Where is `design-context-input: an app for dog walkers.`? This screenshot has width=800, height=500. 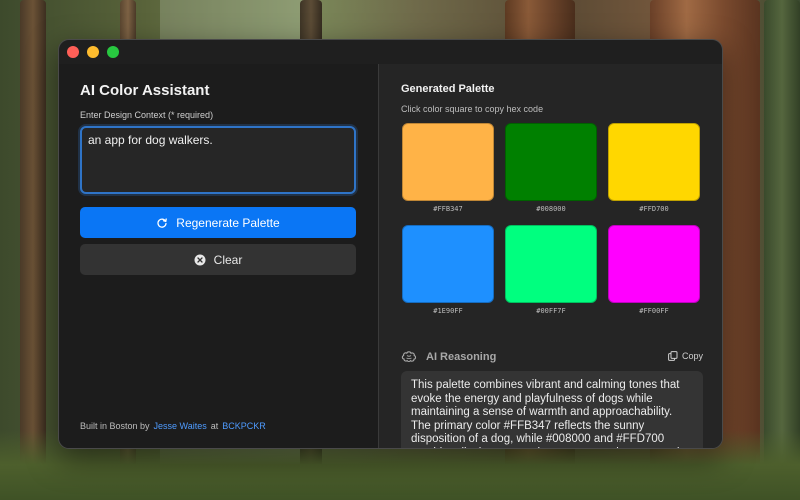 design-context-input: an app for dog walkers. is located at coordinates (218, 160).